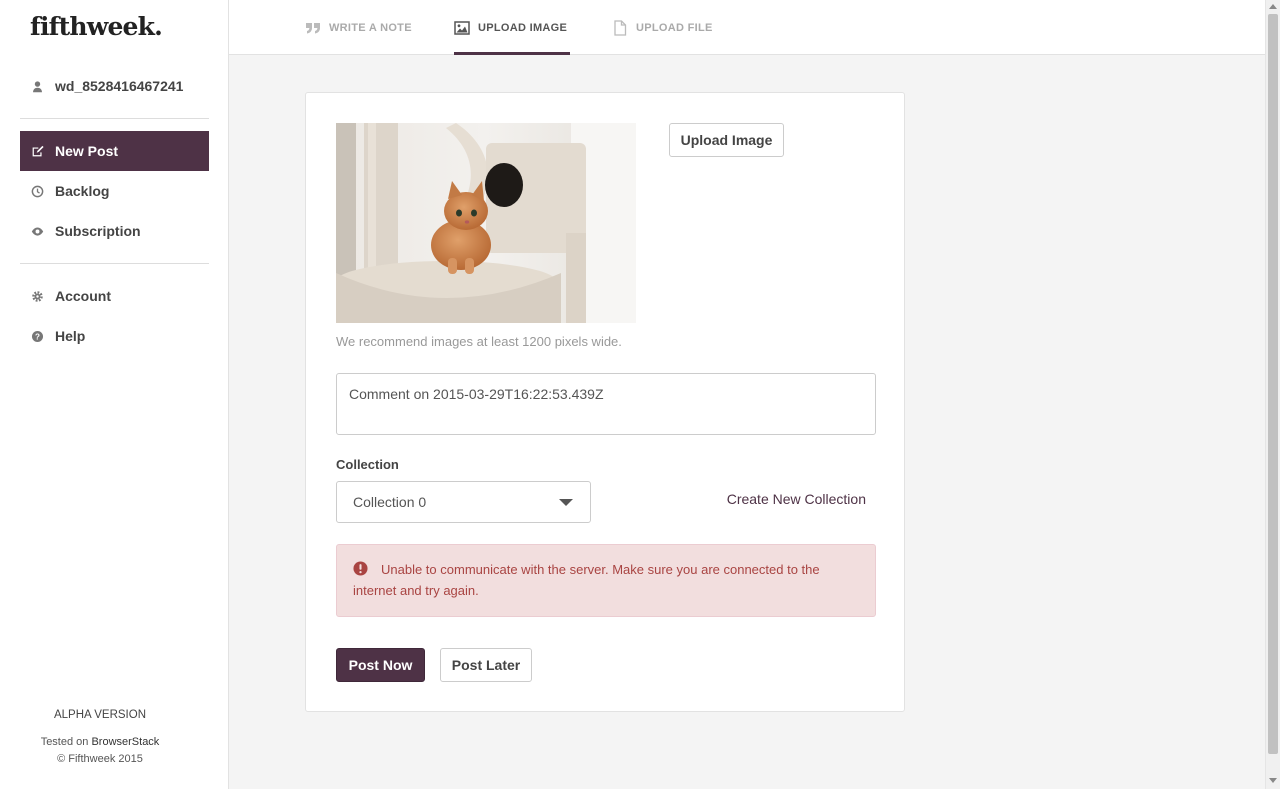 The width and height of the screenshot is (1280, 789). Describe the element at coordinates (566, 502) in the screenshot. I see `caret-down-icon` at that location.